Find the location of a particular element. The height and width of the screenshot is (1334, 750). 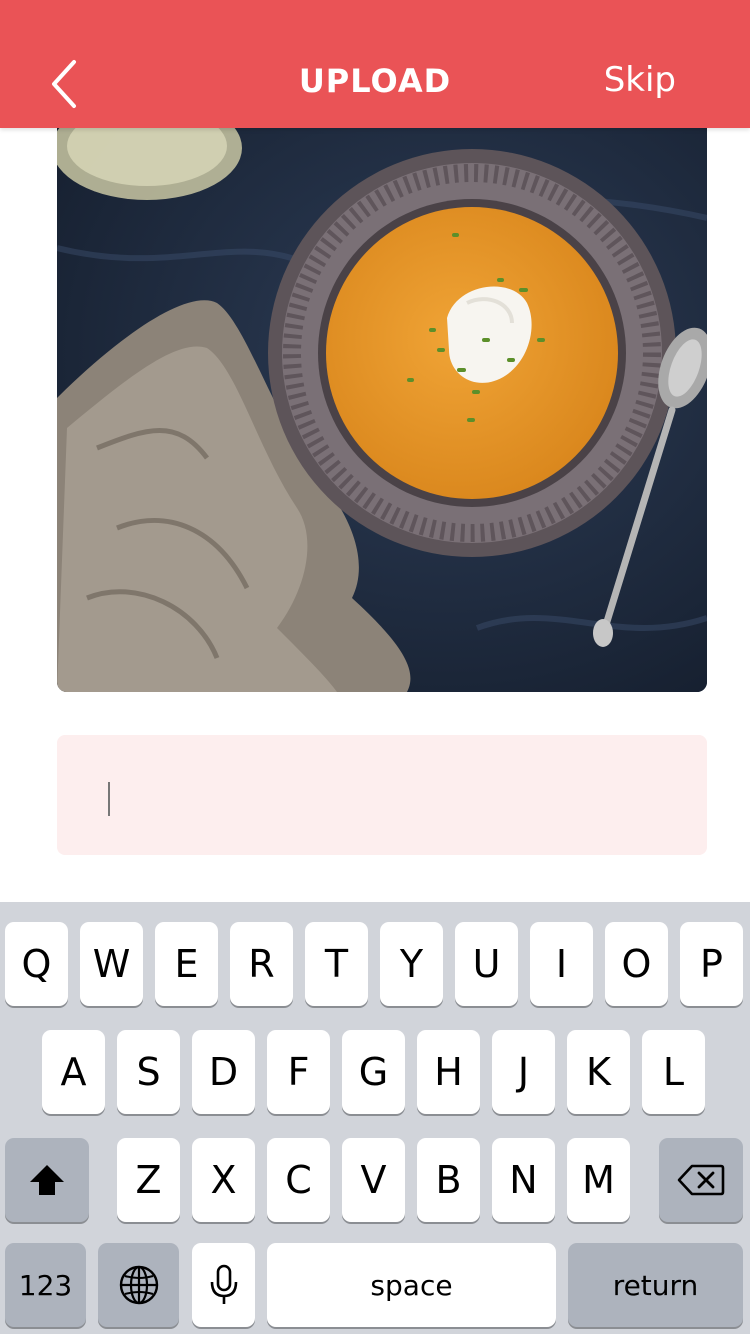

text-caret is located at coordinates (109, 799).